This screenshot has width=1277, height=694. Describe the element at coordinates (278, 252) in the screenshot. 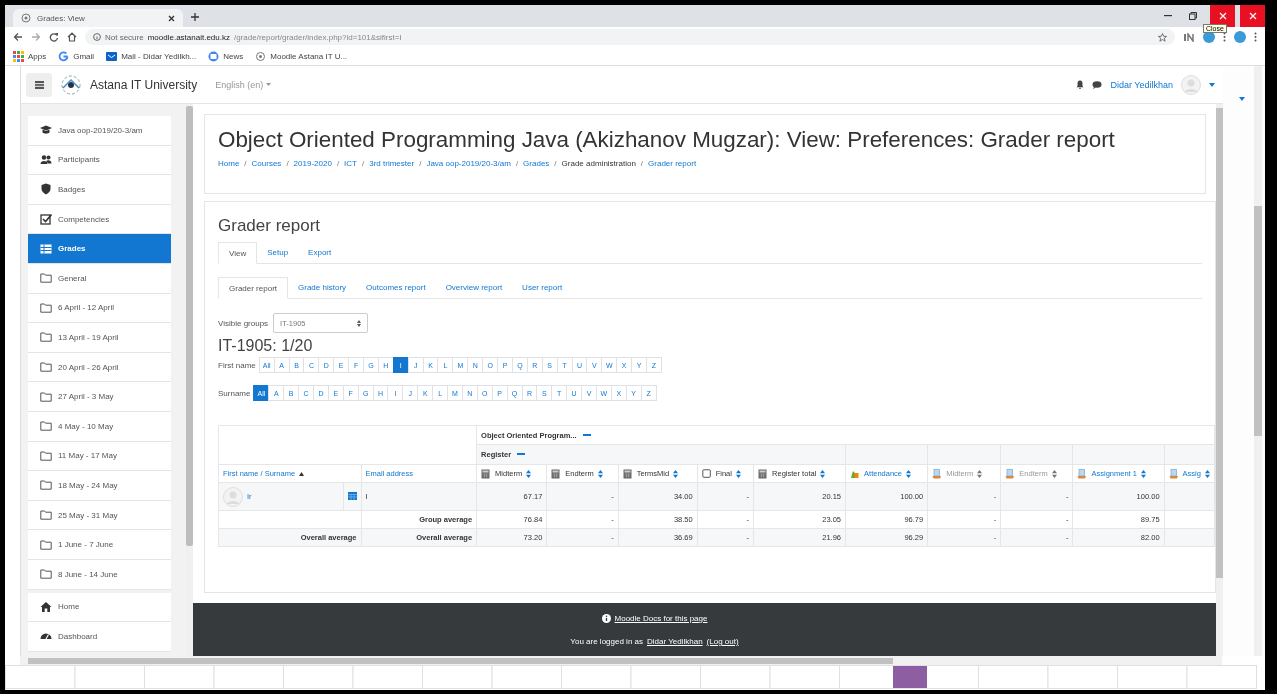

I see `tab: Setup` at that location.